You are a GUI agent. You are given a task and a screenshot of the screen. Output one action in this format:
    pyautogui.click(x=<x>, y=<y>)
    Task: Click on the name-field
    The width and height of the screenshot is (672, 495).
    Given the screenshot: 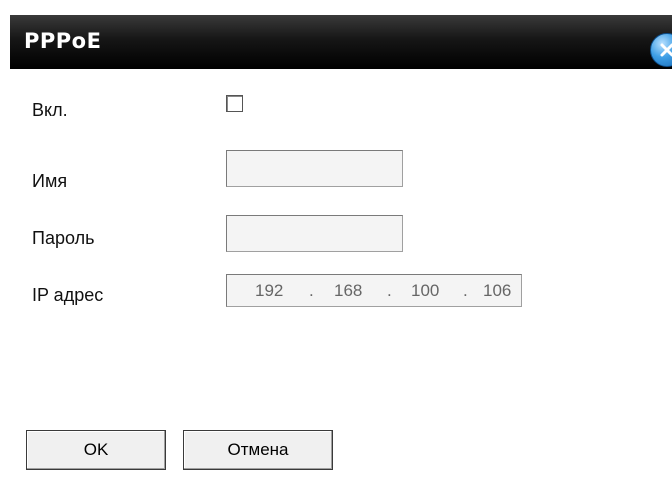 What is the action you would take?
    pyautogui.click(x=314, y=168)
    